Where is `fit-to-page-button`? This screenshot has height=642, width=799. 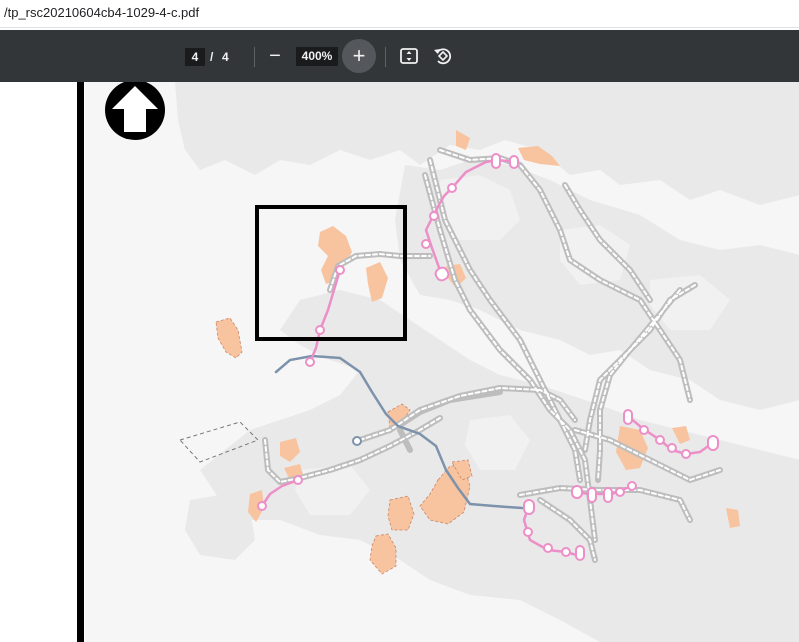
fit-to-page-button is located at coordinates (409, 56).